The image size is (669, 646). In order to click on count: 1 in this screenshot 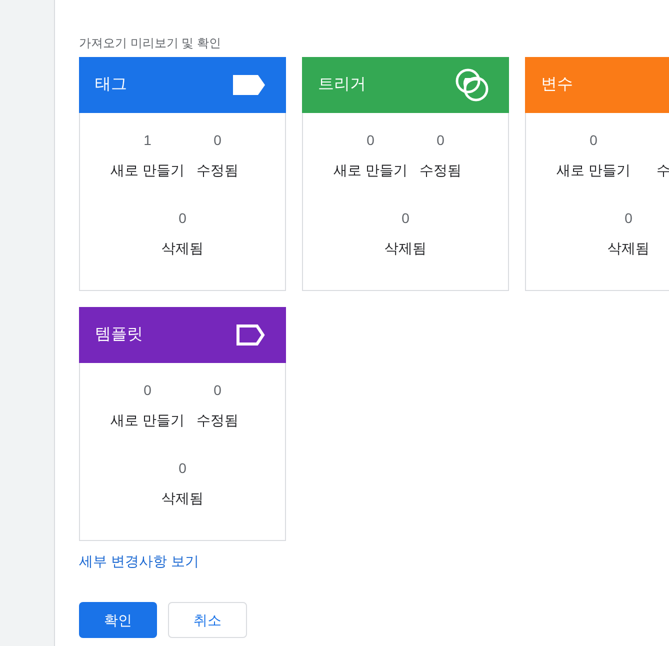, I will do `click(148, 140)`.